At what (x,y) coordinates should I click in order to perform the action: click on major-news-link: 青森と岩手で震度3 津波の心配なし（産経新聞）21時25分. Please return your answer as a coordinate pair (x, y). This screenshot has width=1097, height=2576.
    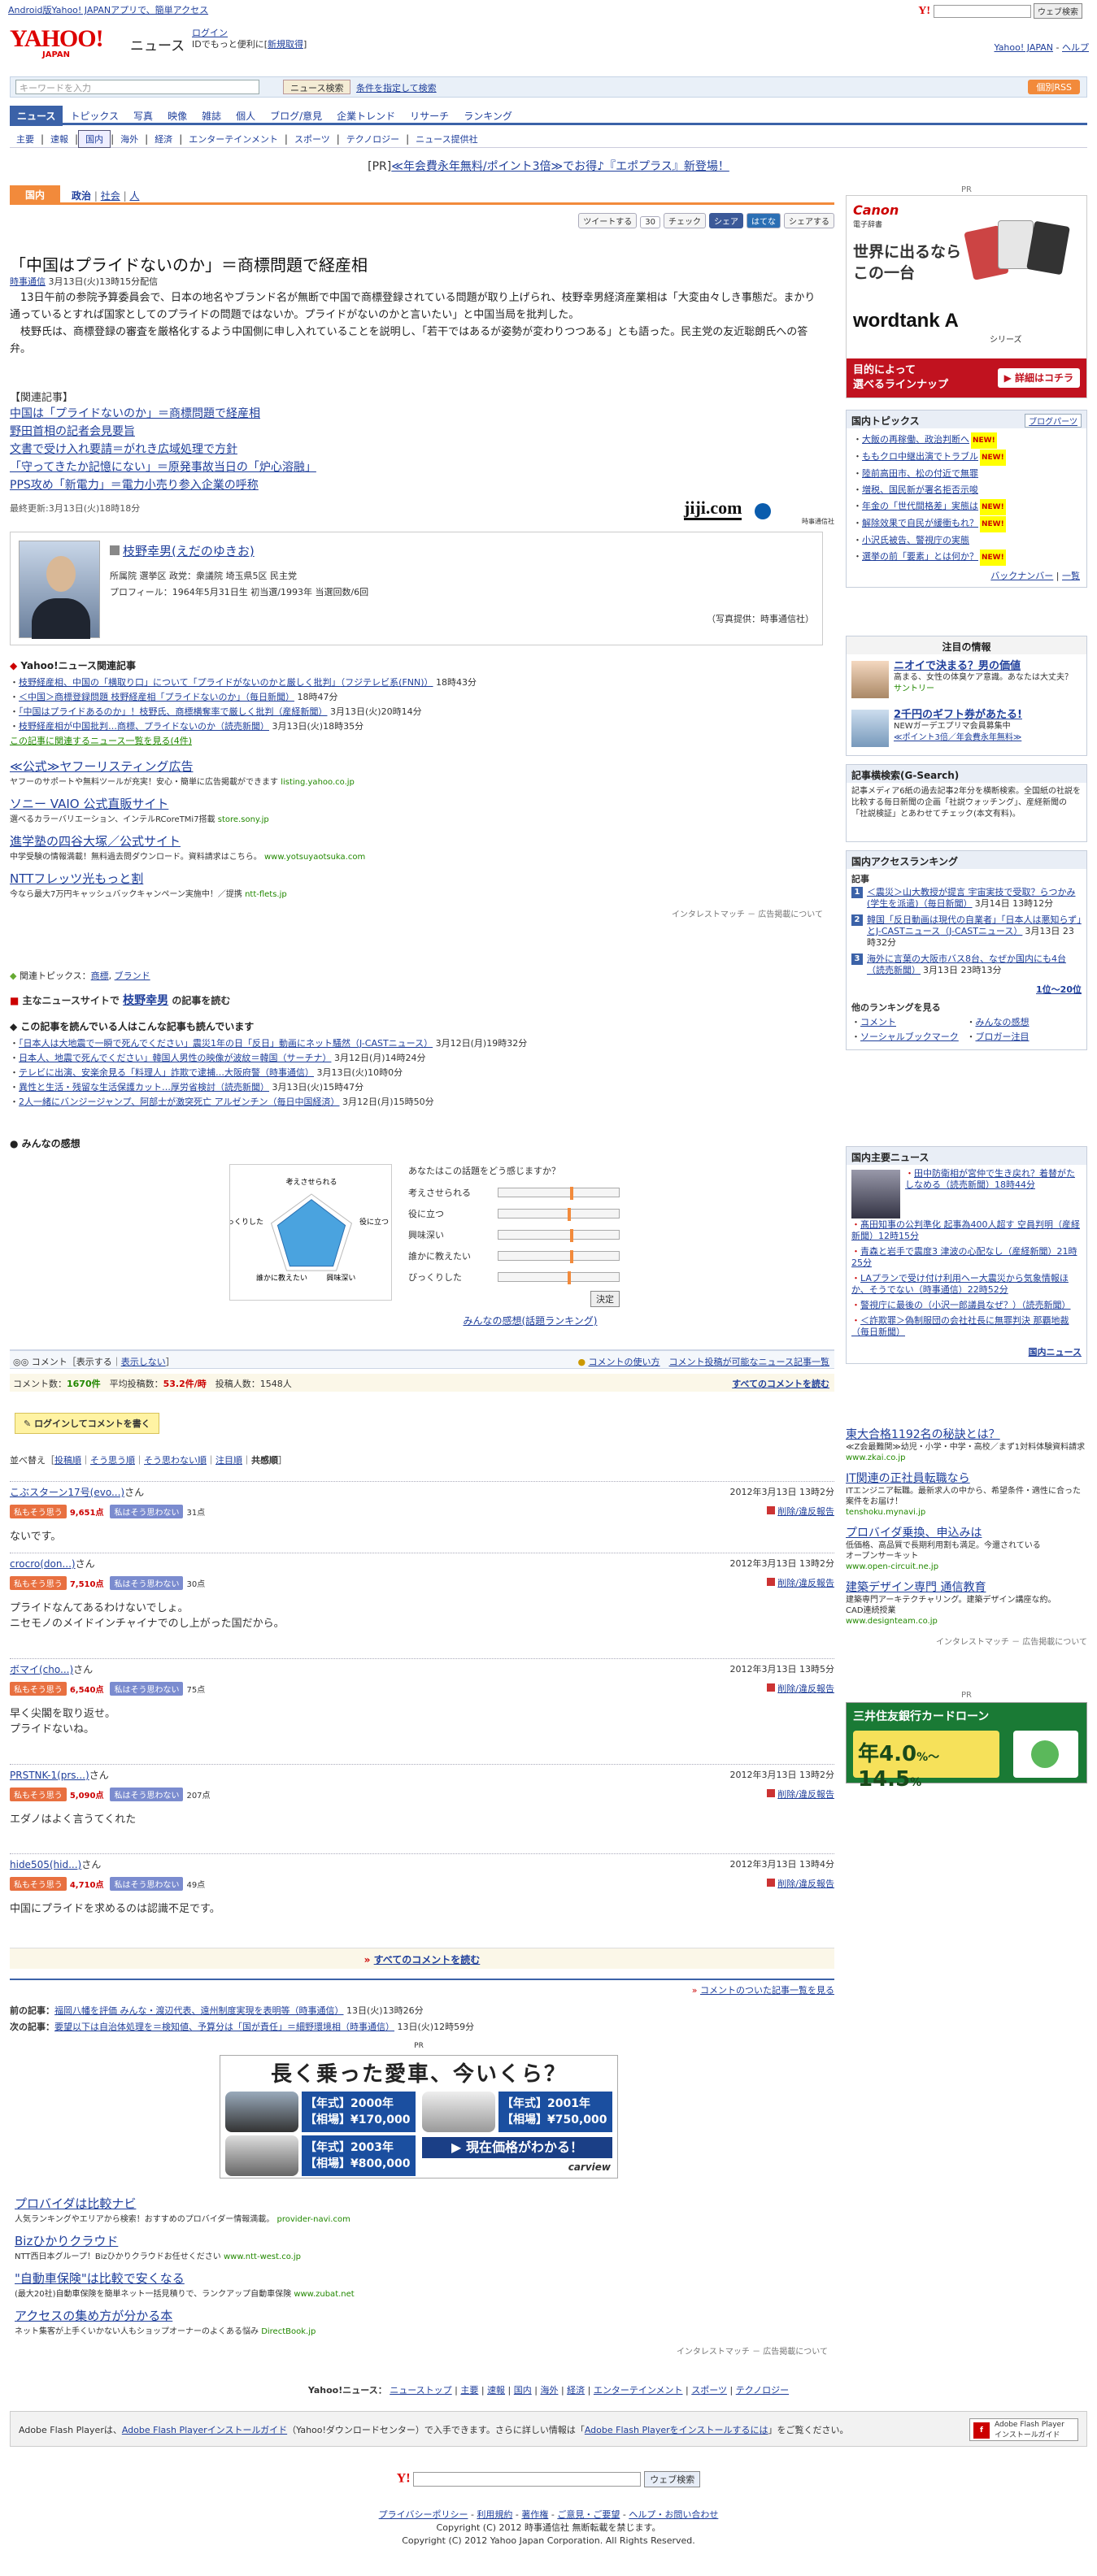
    Looking at the image, I should click on (964, 1257).